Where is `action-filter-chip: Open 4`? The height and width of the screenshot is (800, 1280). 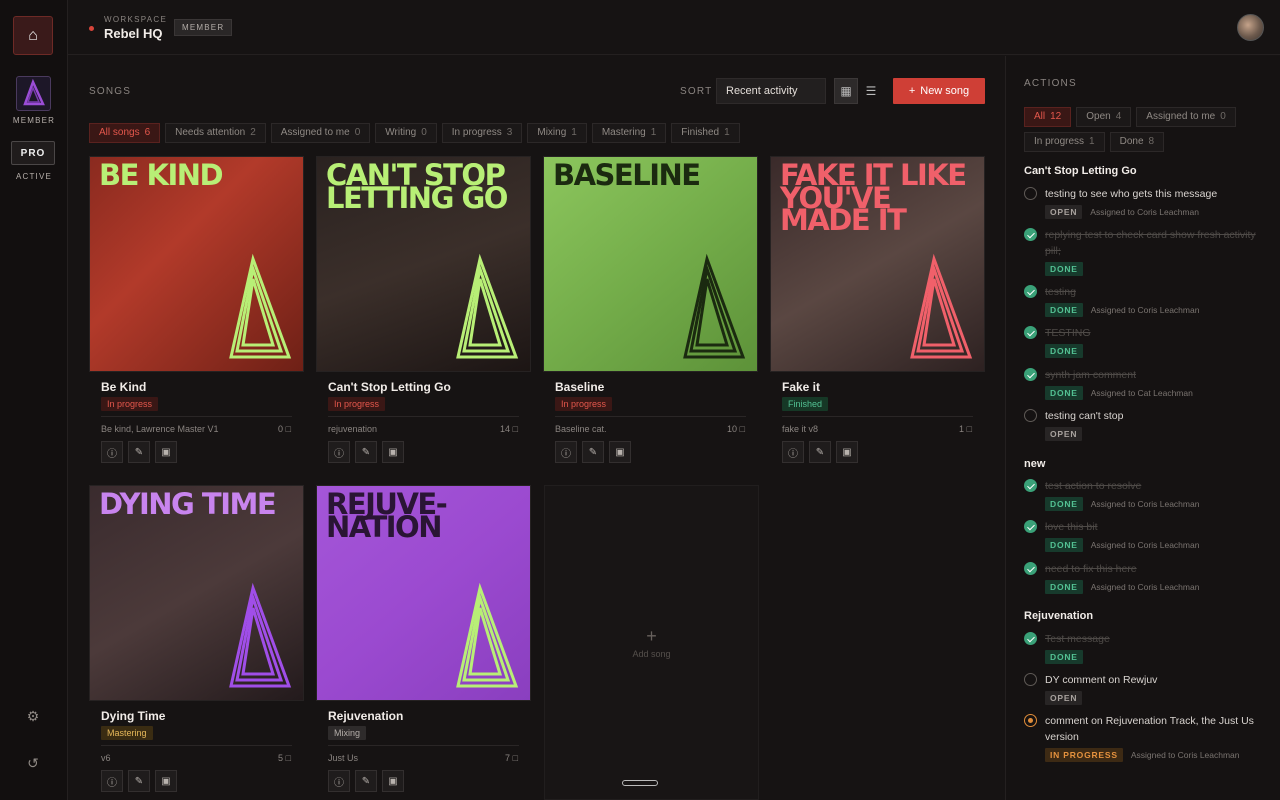 action-filter-chip: Open 4 is located at coordinates (1104, 117).